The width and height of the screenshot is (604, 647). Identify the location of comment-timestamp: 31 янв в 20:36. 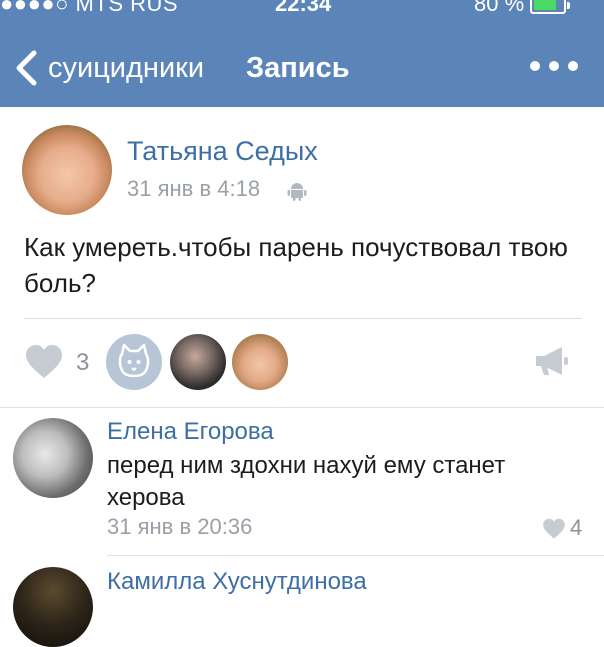
(180, 526).